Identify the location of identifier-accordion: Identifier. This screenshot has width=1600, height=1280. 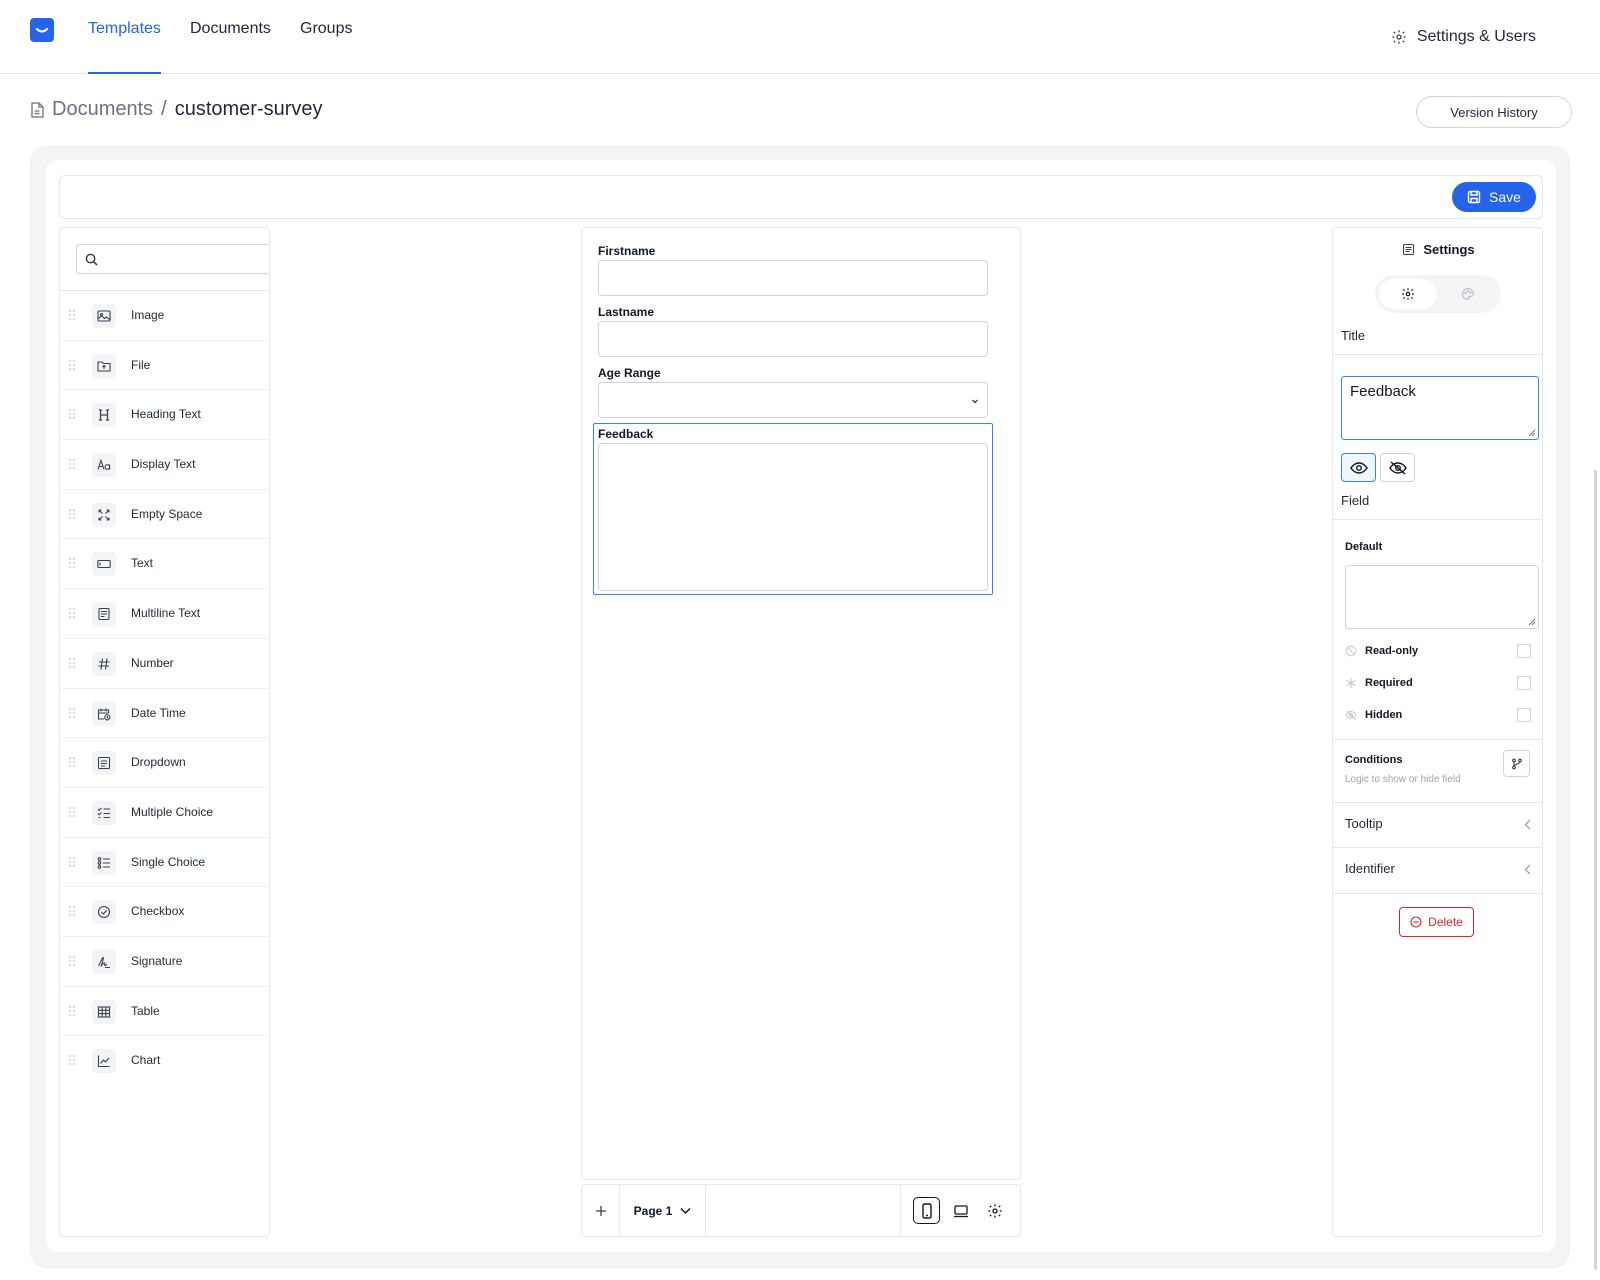
(1438, 868).